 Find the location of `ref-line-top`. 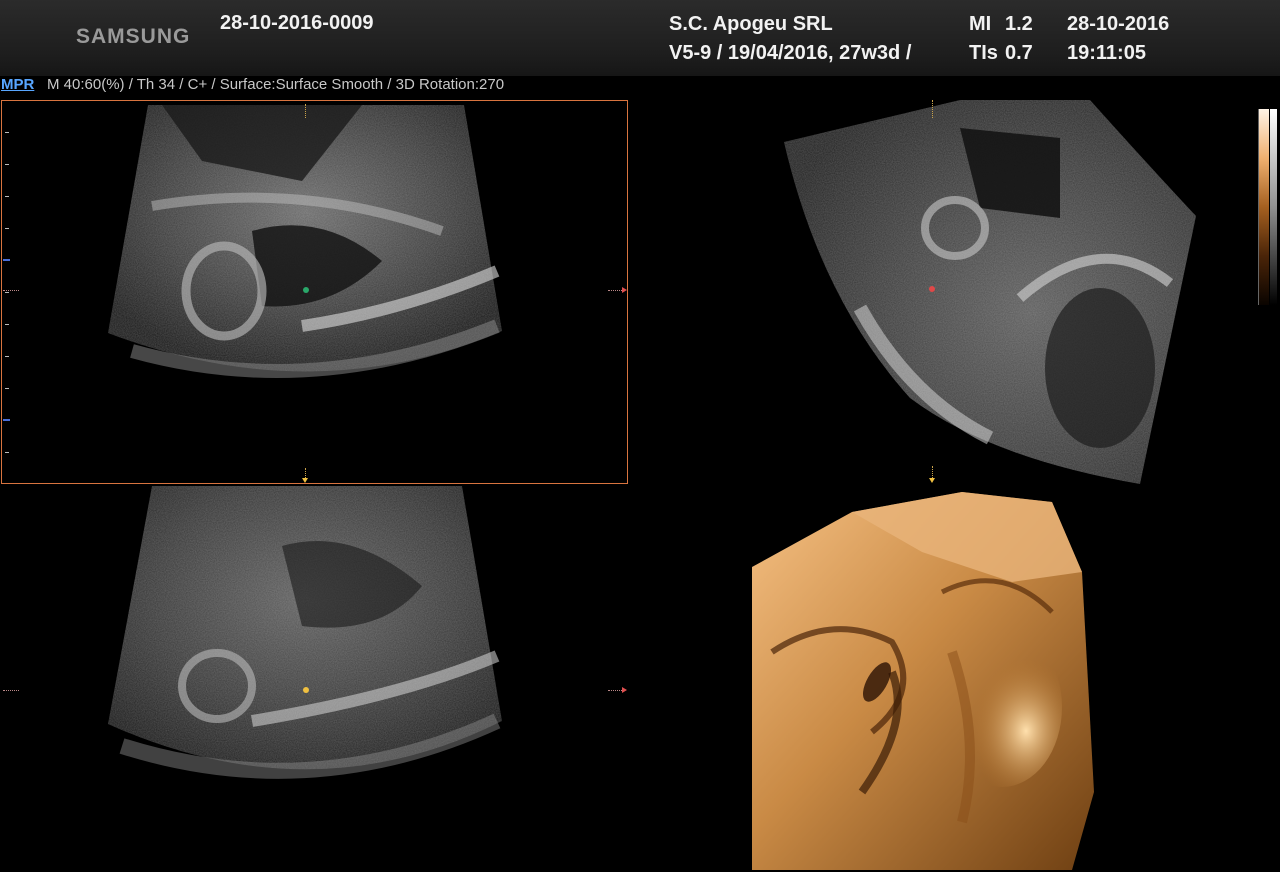

ref-line-top is located at coordinates (305, 111).